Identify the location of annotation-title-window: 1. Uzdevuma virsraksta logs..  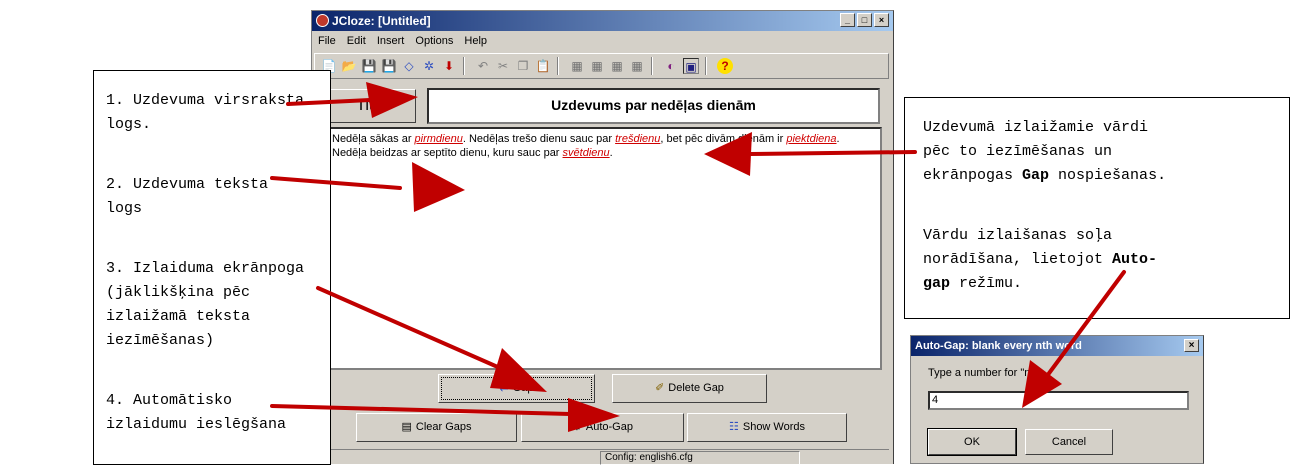
(205, 112).